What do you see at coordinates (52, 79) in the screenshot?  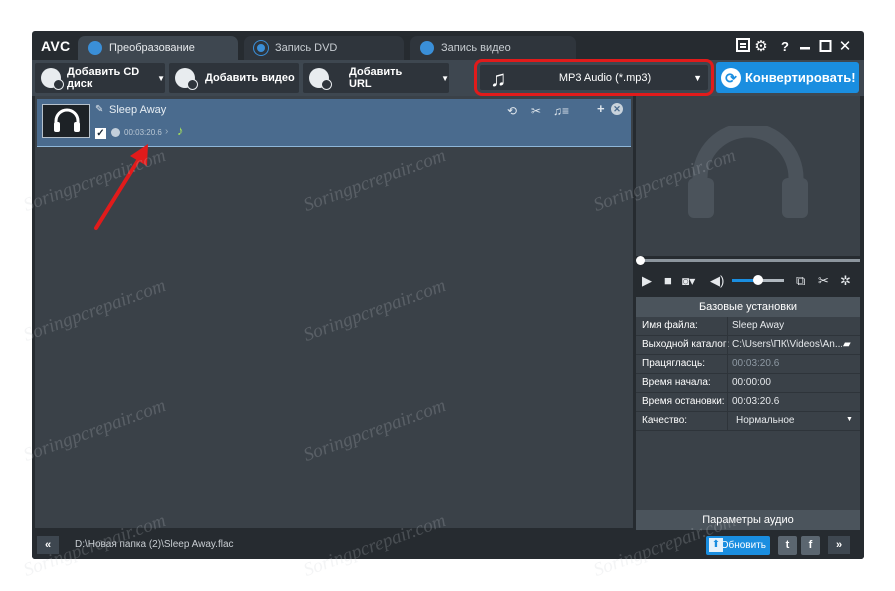 I see `cd-add-icon` at bounding box center [52, 79].